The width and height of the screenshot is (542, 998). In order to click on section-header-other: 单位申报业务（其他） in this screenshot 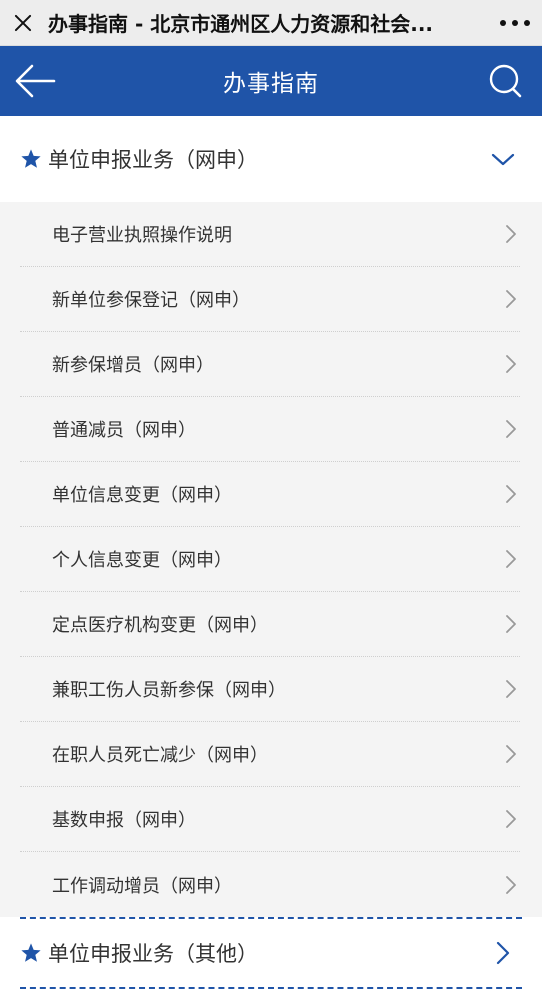, I will do `click(271, 953)`.